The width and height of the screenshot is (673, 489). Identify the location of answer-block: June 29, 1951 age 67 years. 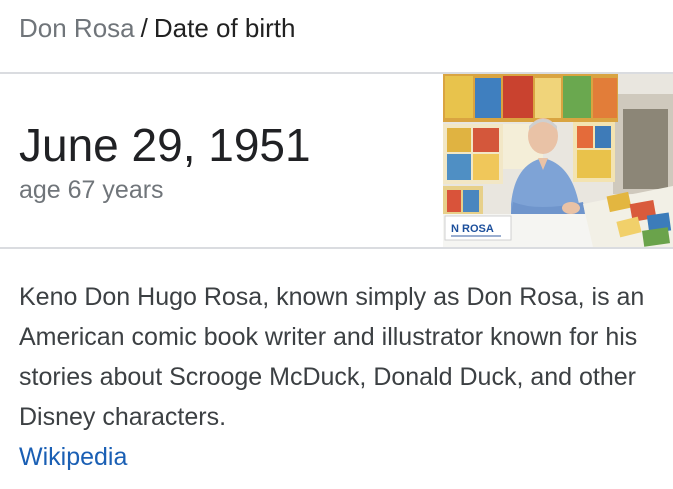
(165, 162).